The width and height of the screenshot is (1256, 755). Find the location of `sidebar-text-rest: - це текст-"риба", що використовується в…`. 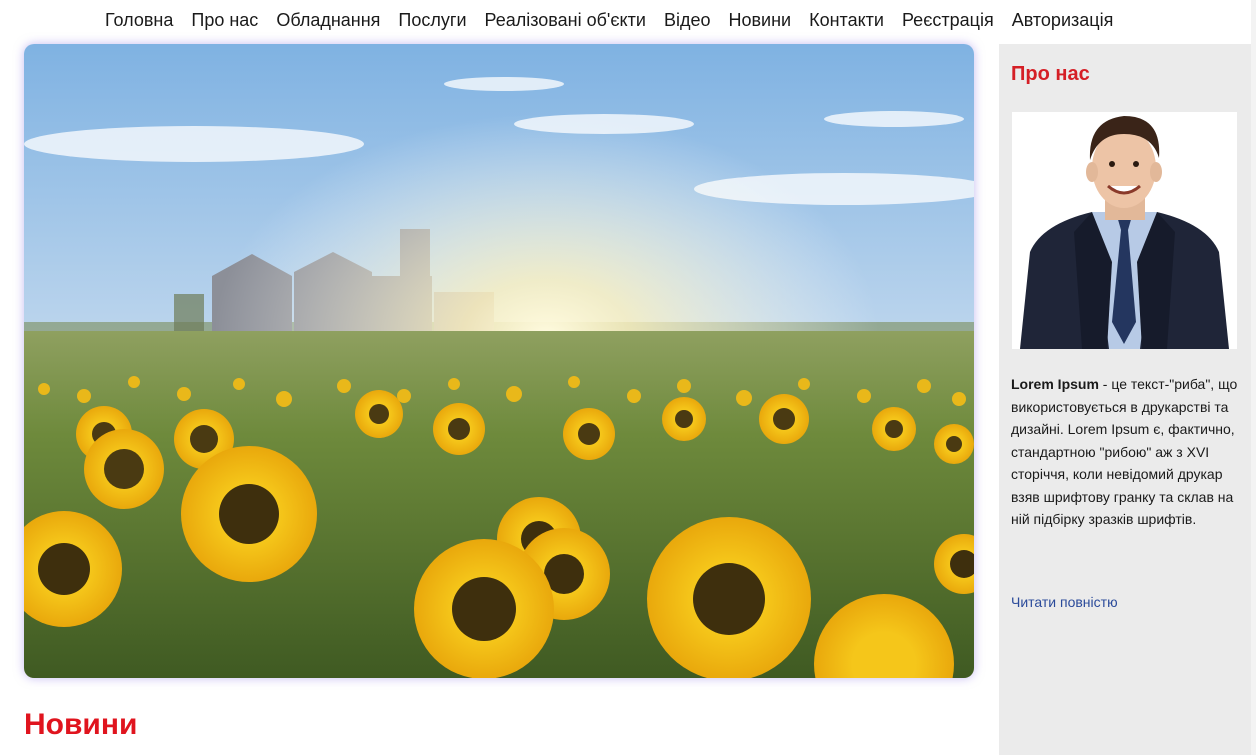

sidebar-text-rest: - це текст-"риба", що використовується в… is located at coordinates (1124, 451).